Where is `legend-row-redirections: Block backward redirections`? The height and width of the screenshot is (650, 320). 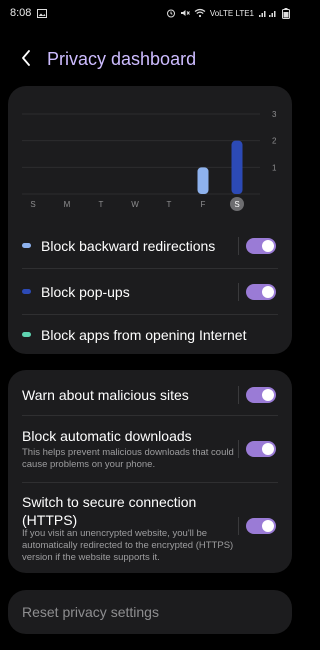
legend-row-redirections: Block backward redirections is located at coordinates (150, 246).